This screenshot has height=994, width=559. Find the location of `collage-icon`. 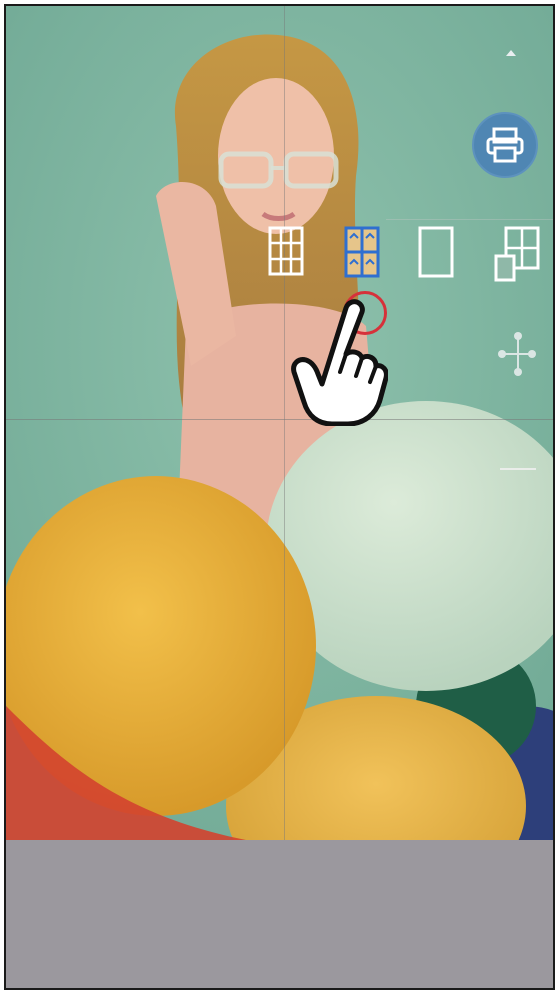

collage-icon is located at coordinates (517, 254).